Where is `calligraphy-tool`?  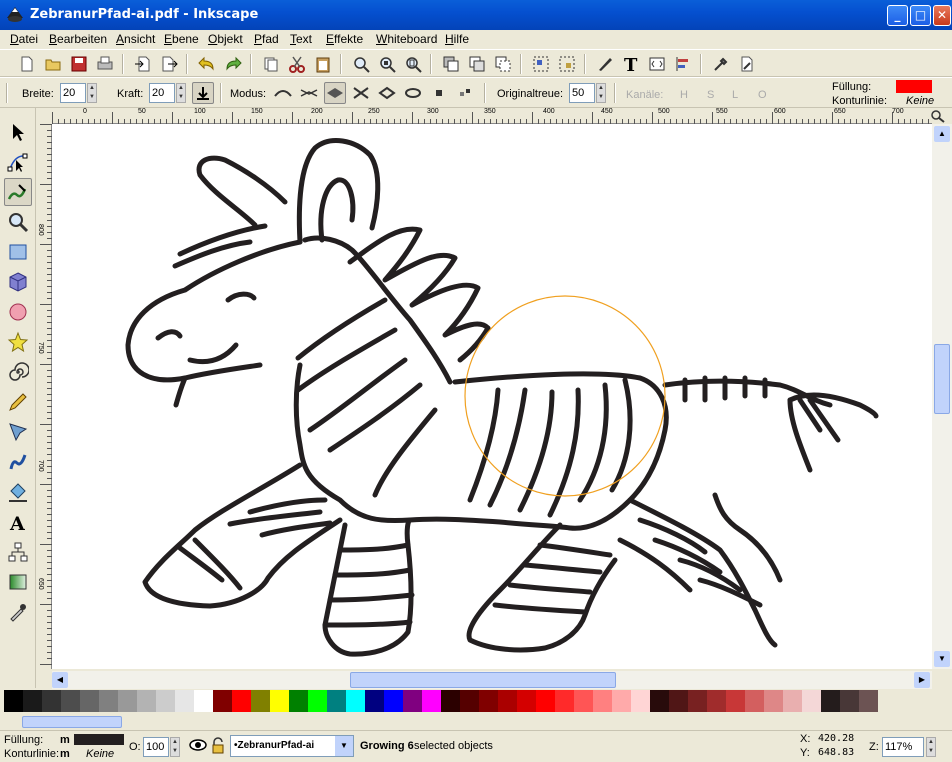
calligraphy-tool is located at coordinates (18, 462).